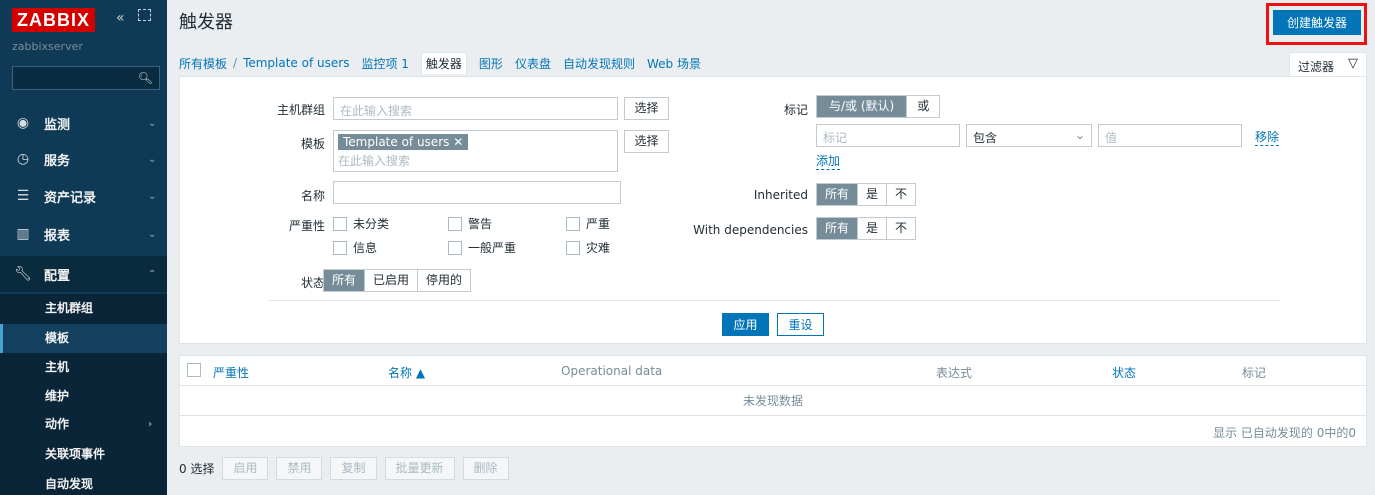 The height and width of the screenshot is (495, 1375). Describe the element at coordinates (1029, 135) in the screenshot. I see `tag-operator-select: 包含 ⌄` at that location.